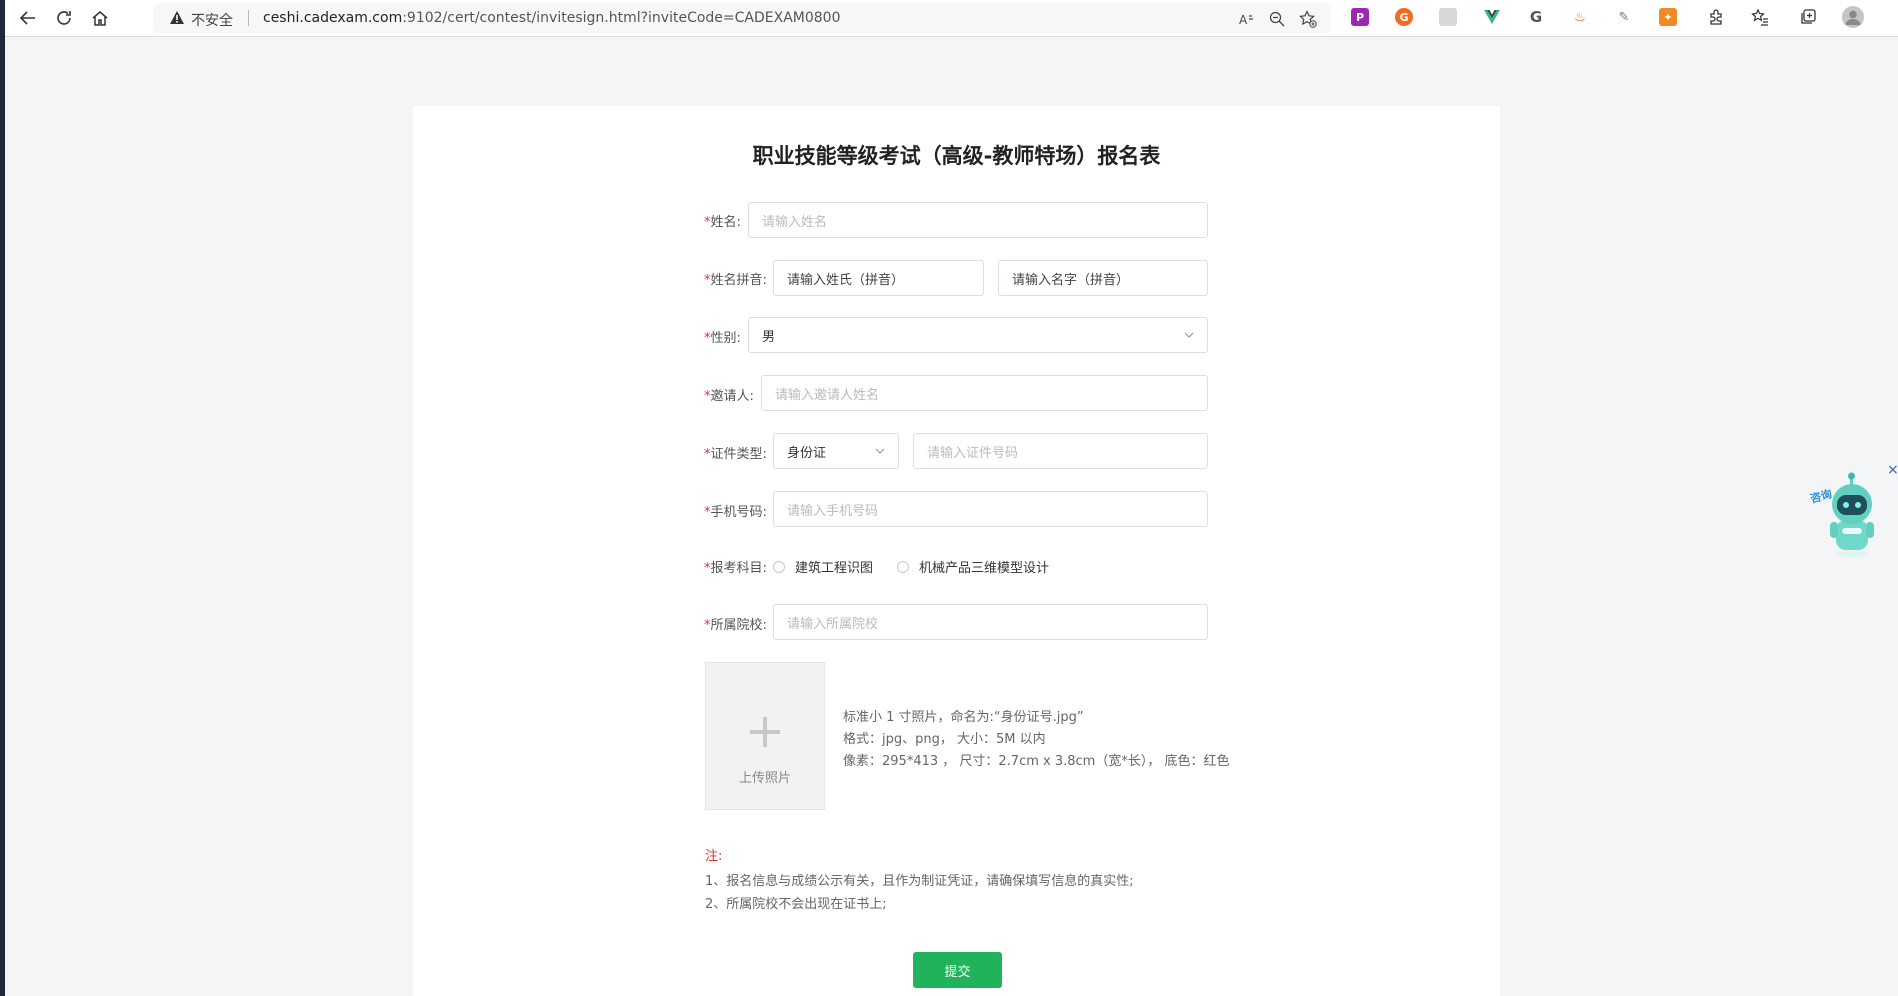 The image size is (1898, 996). I want to click on subject-option-mechanical: 机械产品三维模型设计, so click(984, 566).